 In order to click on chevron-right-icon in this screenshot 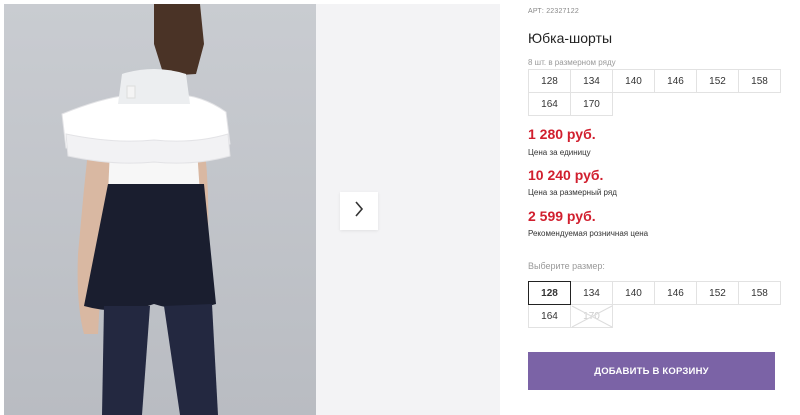, I will do `click(359, 211)`.